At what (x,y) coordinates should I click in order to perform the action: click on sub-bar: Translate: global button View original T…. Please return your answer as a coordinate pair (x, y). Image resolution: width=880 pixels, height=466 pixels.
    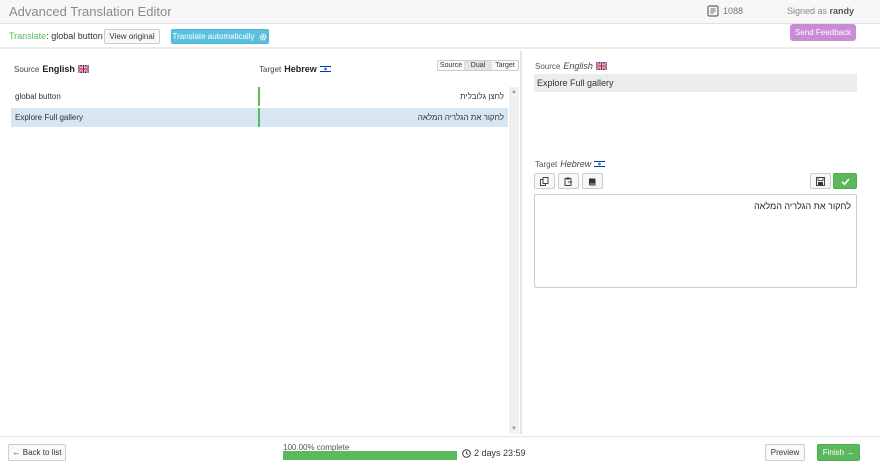
    Looking at the image, I should click on (440, 36).